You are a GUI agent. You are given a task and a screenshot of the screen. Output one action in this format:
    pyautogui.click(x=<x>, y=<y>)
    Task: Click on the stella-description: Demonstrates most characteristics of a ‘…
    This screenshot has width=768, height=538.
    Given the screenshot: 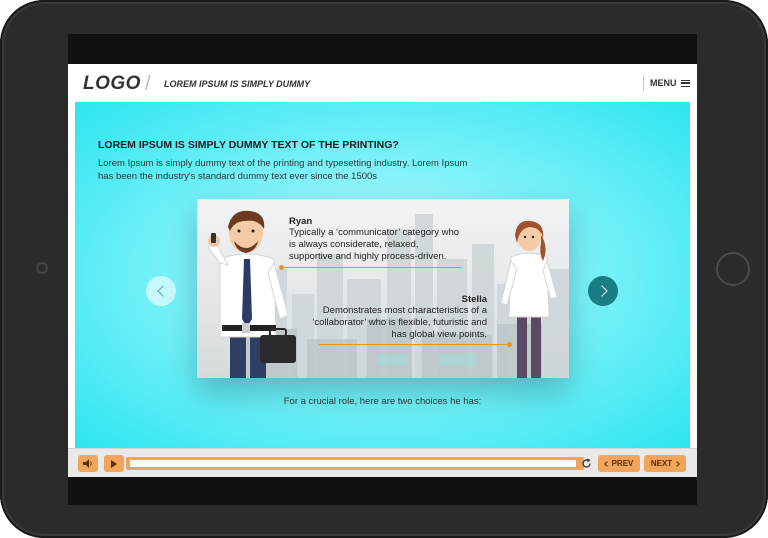 What is the action you would take?
    pyautogui.click(x=399, y=322)
    